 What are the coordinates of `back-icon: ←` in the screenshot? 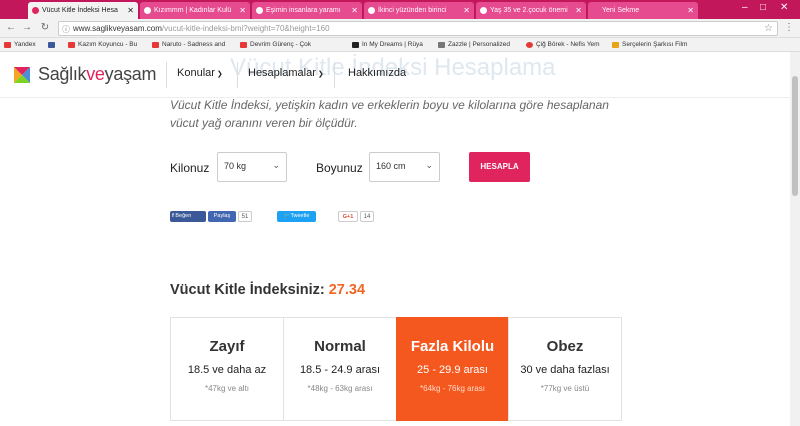 It's located at (11, 28).